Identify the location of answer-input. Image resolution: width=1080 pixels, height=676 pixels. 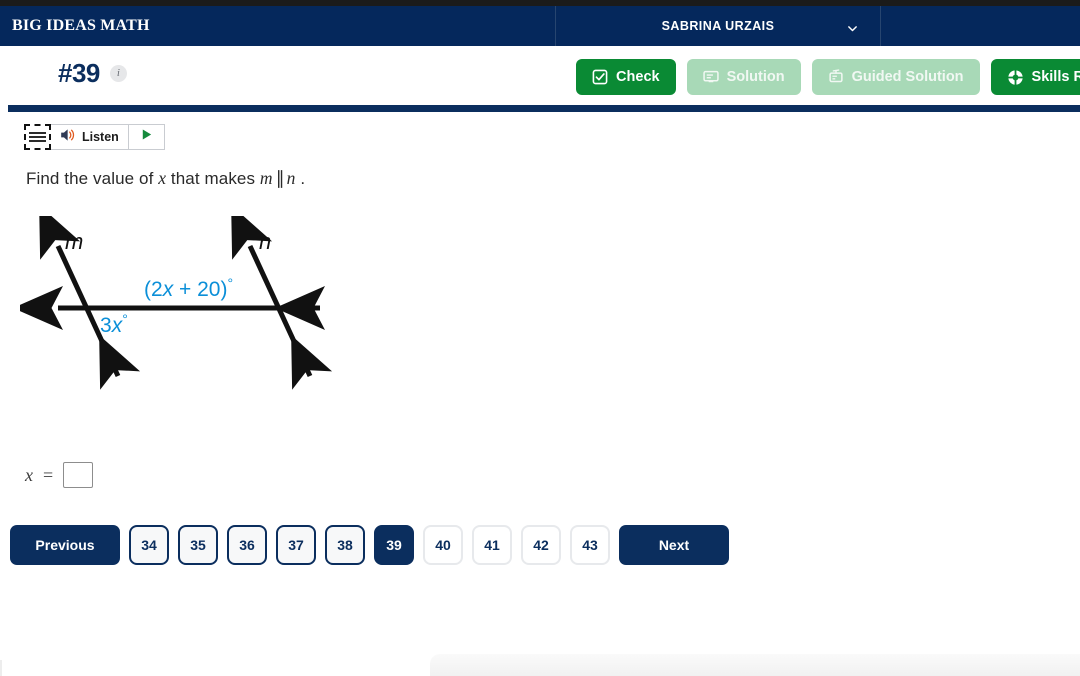
(78, 475).